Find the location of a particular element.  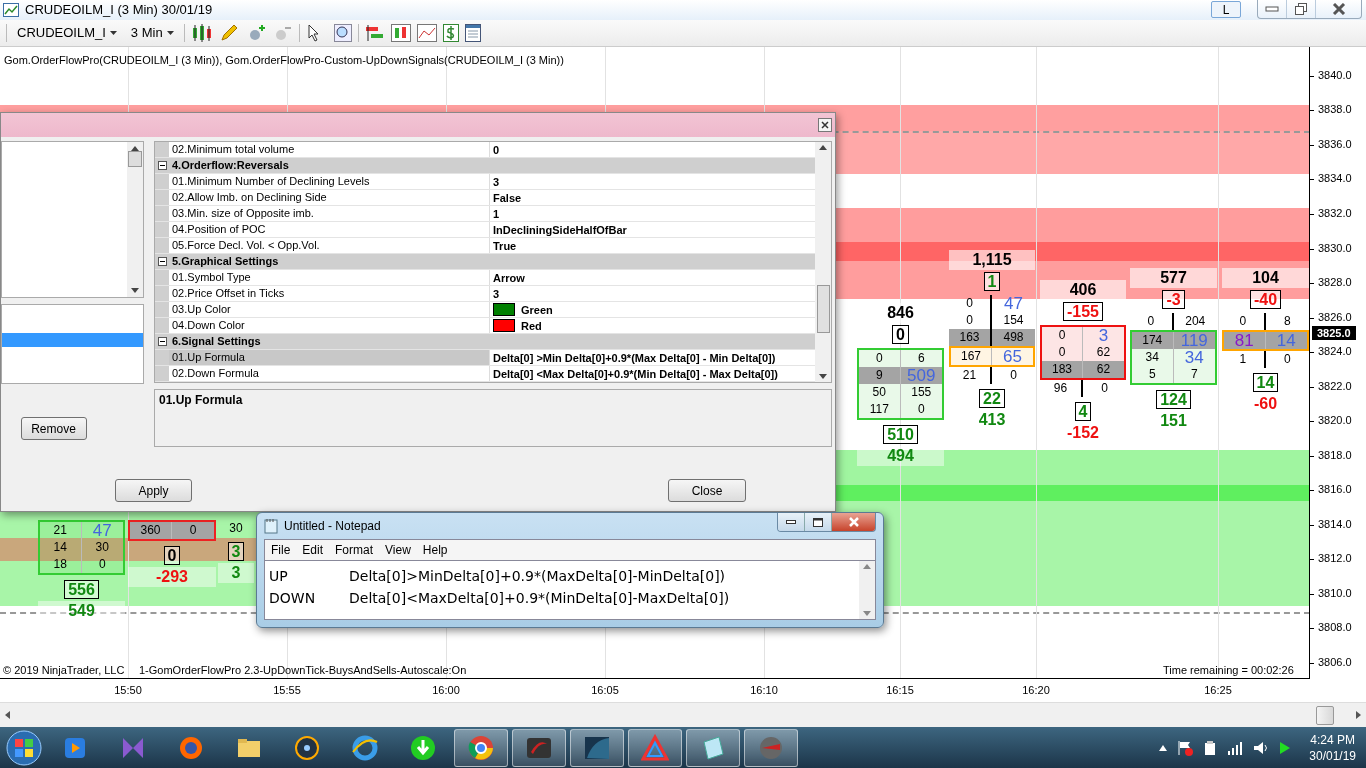

speaker-icon is located at coordinates (1261, 747).